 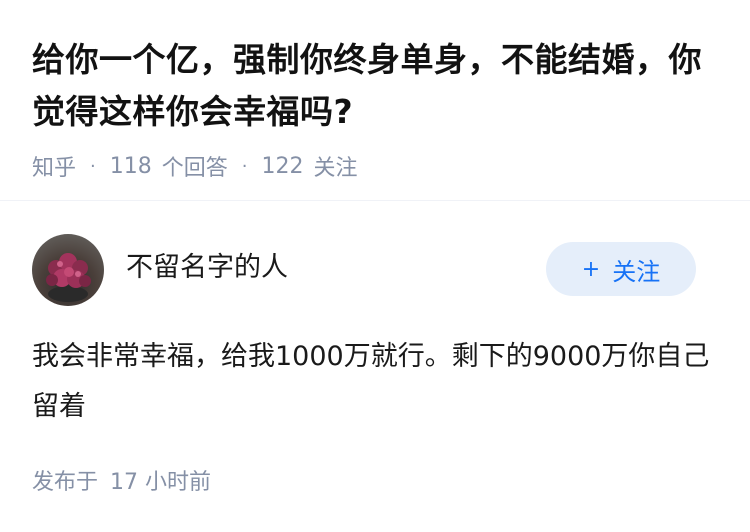 I want to click on author-name: 不留名字的人, so click(x=207, y=264).